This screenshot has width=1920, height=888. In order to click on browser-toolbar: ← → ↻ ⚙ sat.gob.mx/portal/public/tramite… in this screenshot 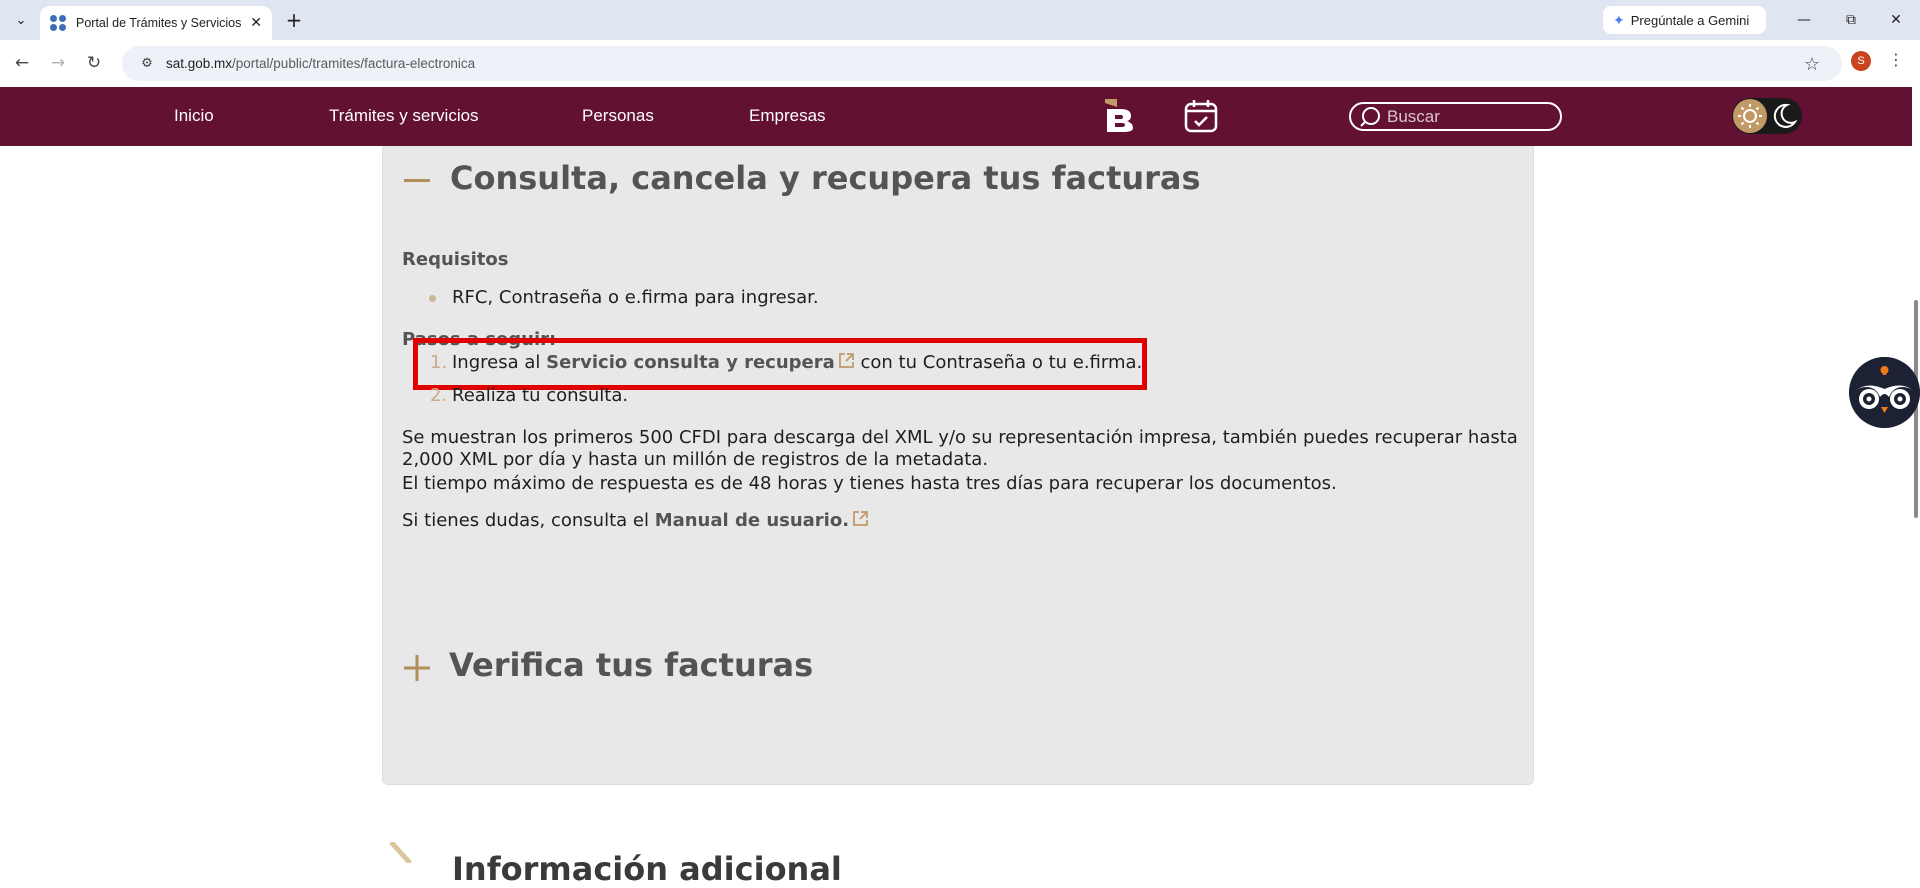, I will do `click(960, 63)`.